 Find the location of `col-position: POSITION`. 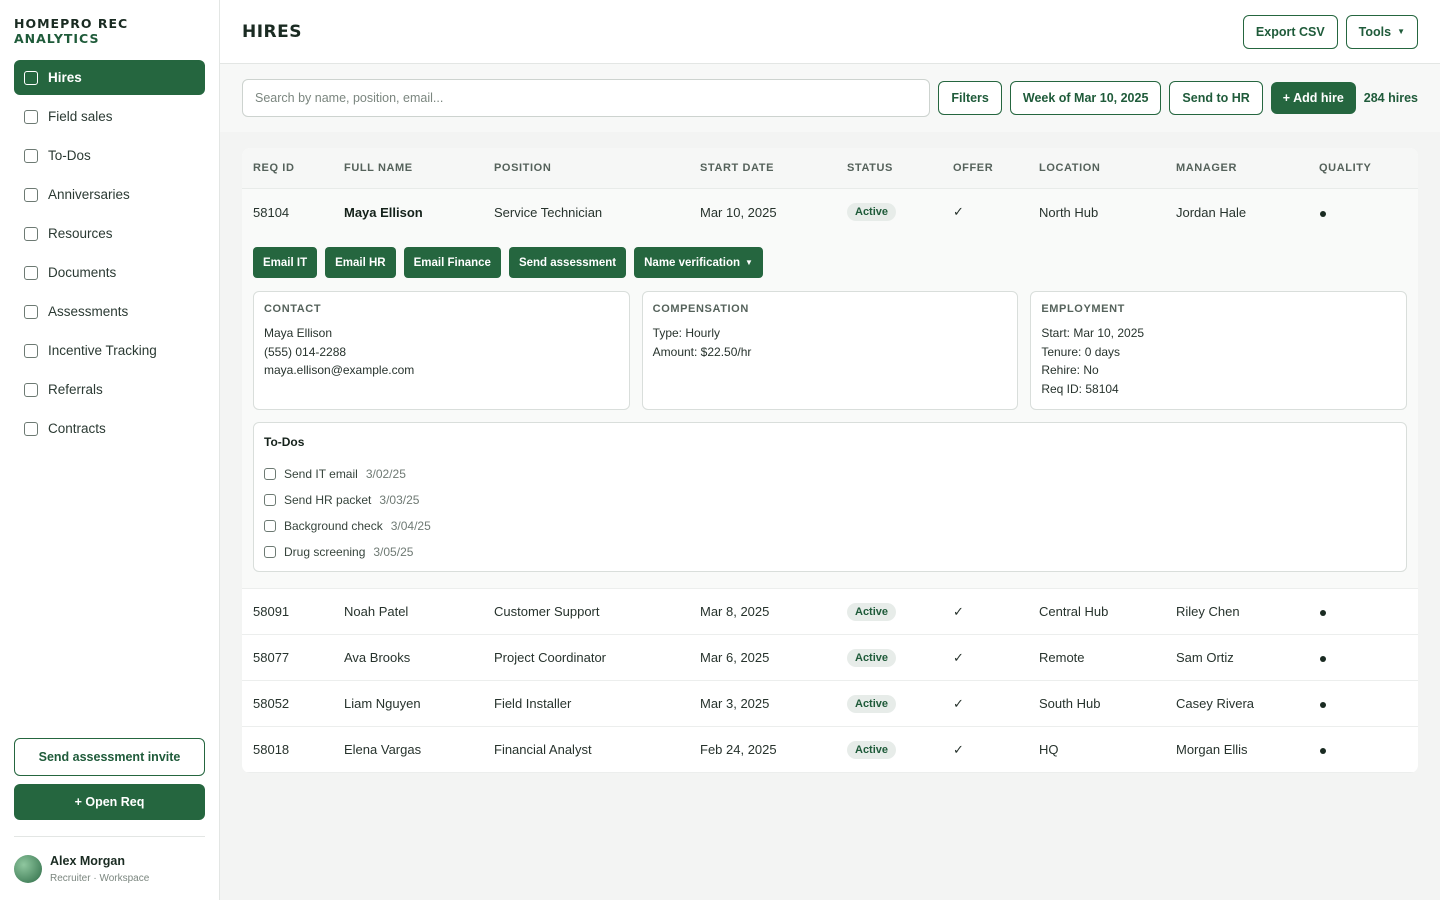

col-position: POSITION is located at coordinates (597, 168).